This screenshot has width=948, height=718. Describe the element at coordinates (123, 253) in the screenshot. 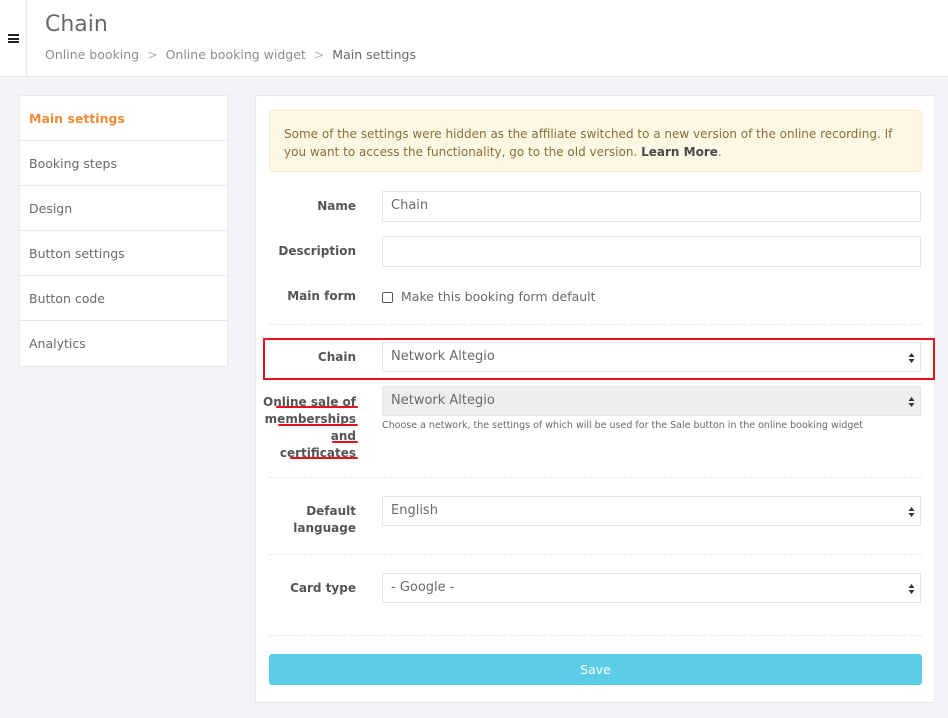

I see `sidebar-item-button-settings: Button settings` at that location.